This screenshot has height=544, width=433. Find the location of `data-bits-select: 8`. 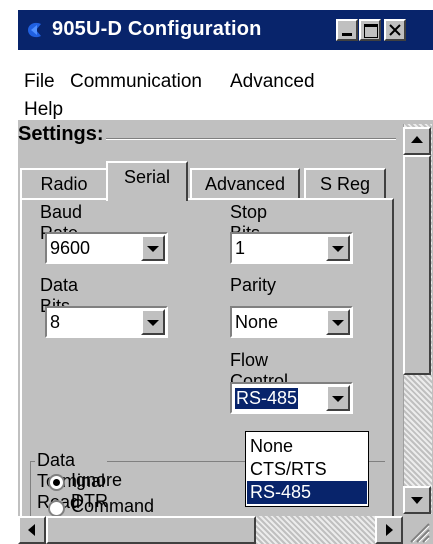

data-bits-select: 8 is located at coordinates (106, 322).